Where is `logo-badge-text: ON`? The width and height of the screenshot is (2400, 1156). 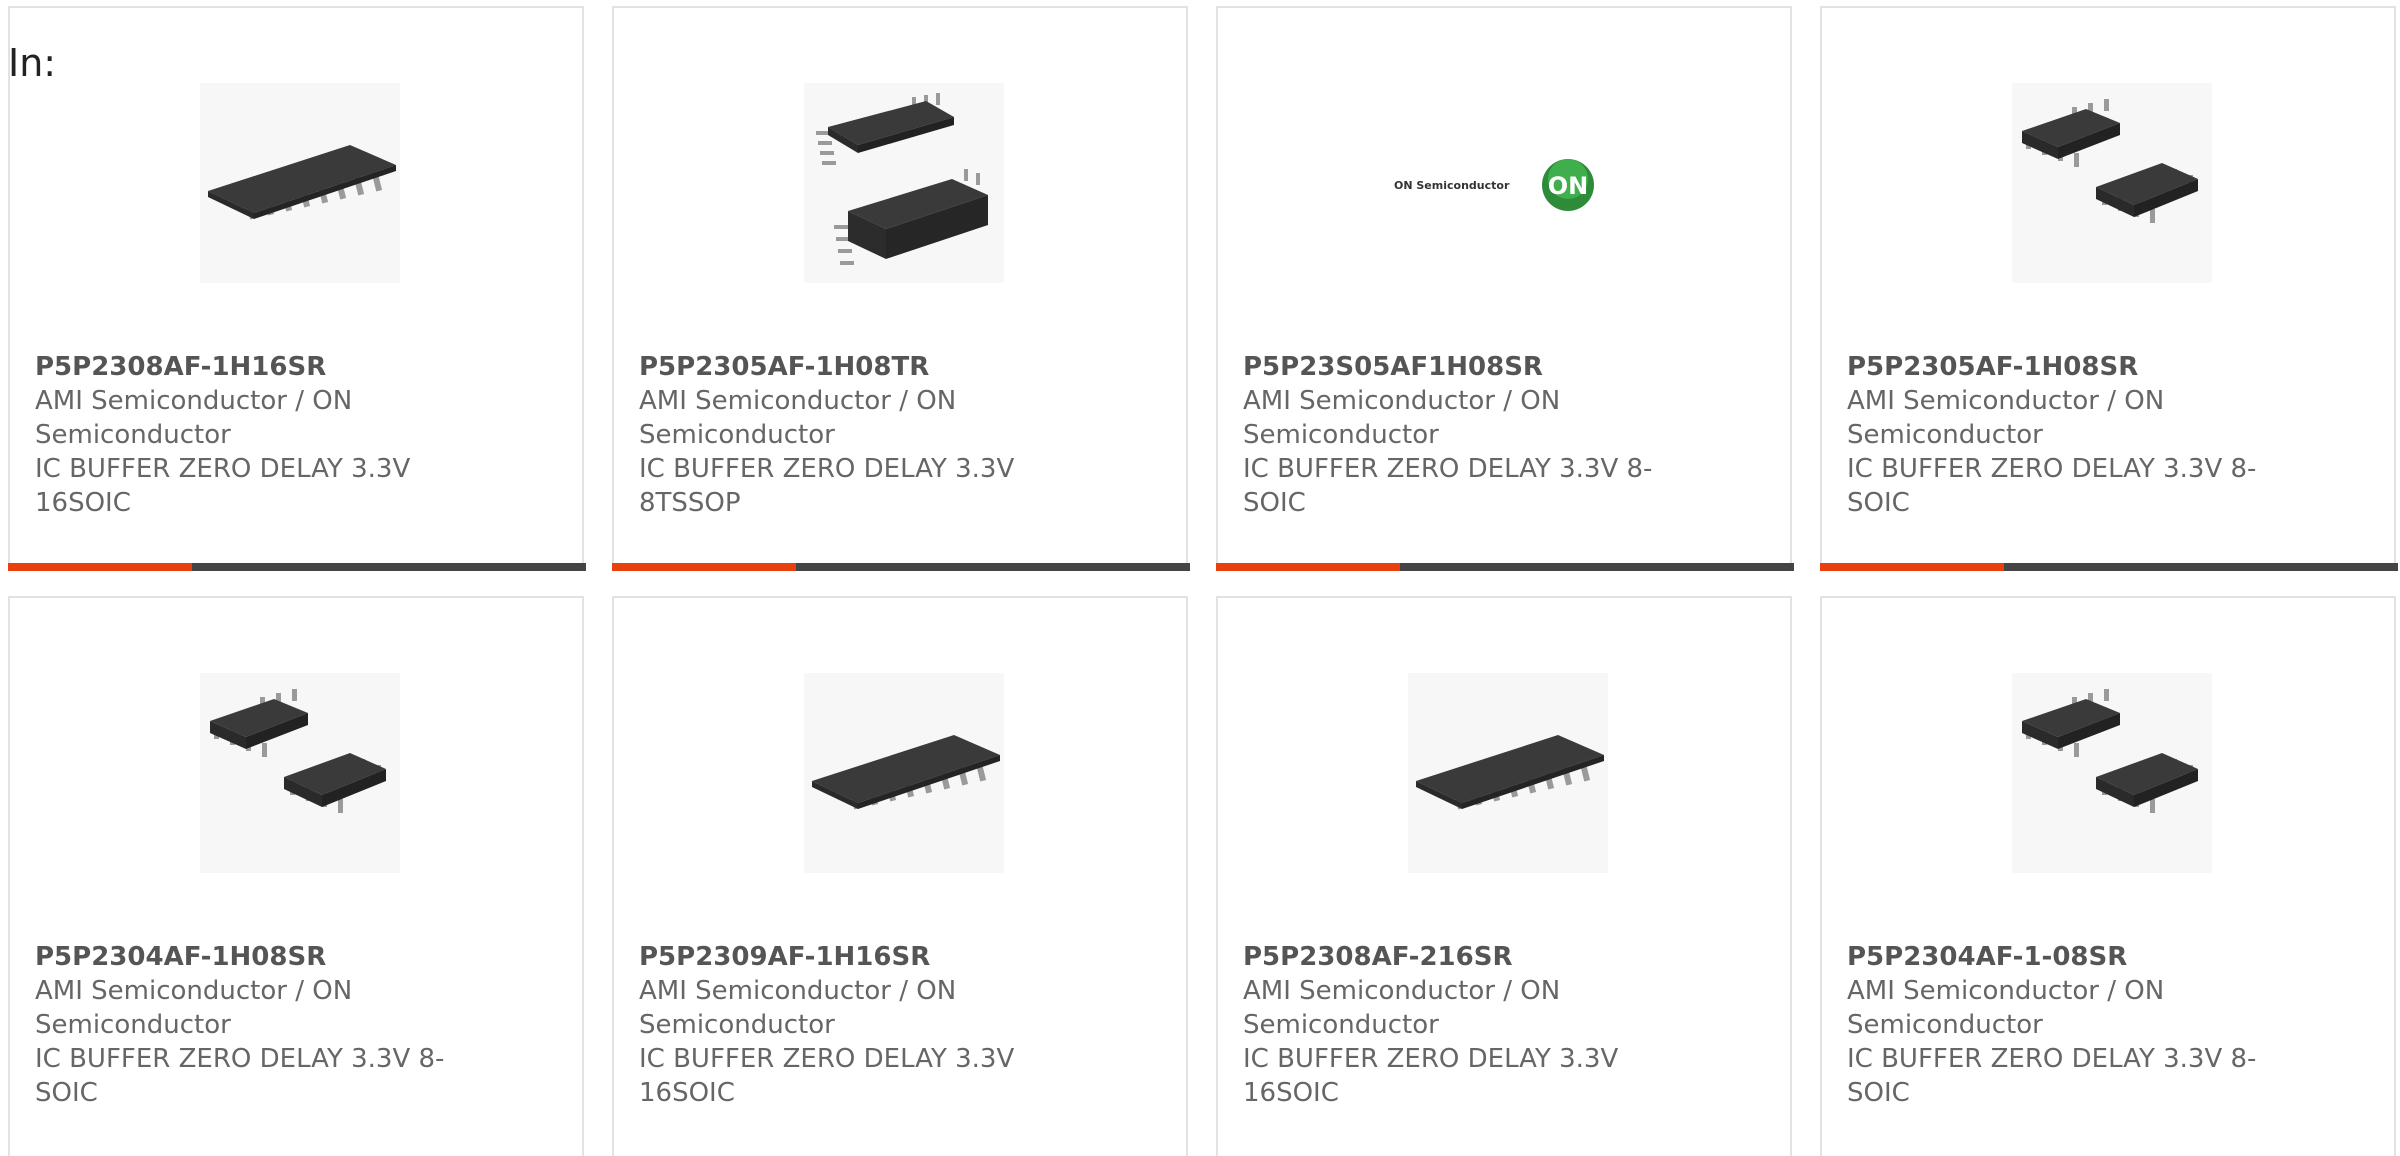 logo-badge-text: ON is located at coordinates (1568, 186).